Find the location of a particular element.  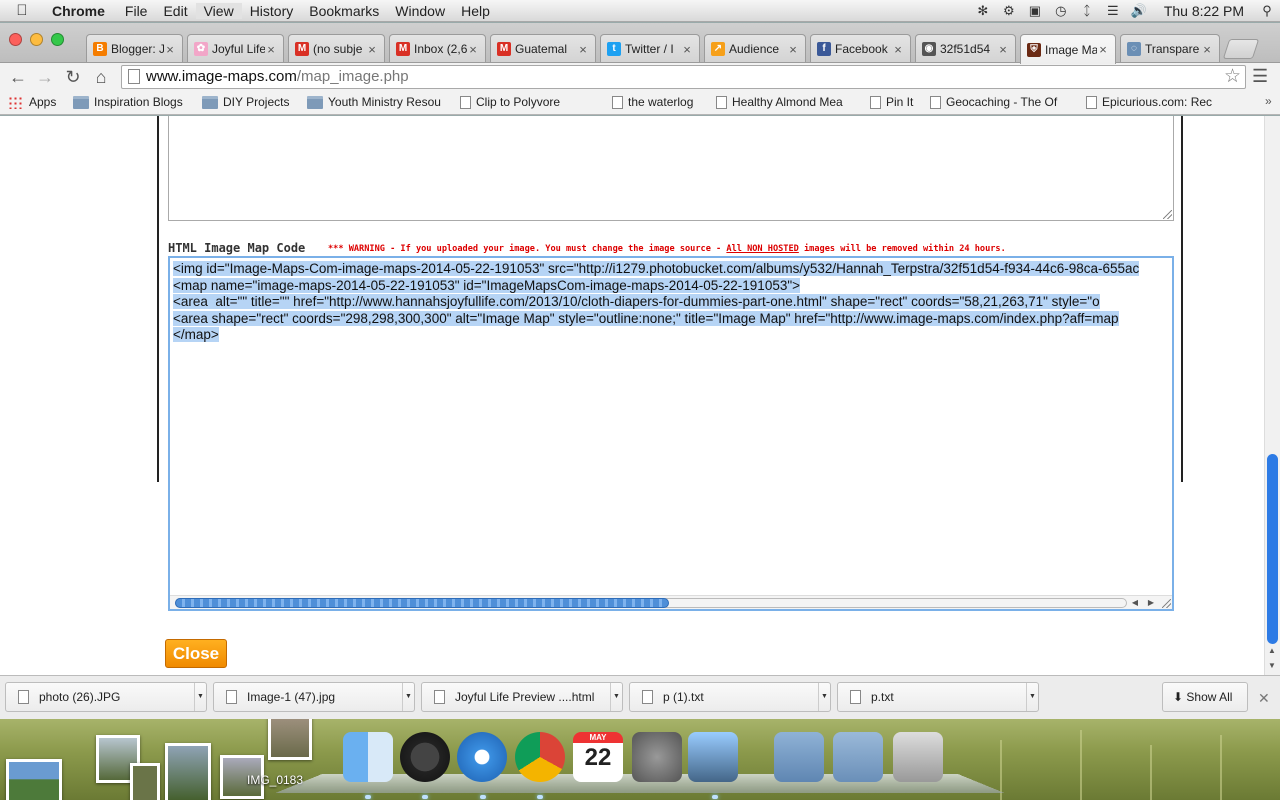

menu-history: History is located at coordinates (272, 11).